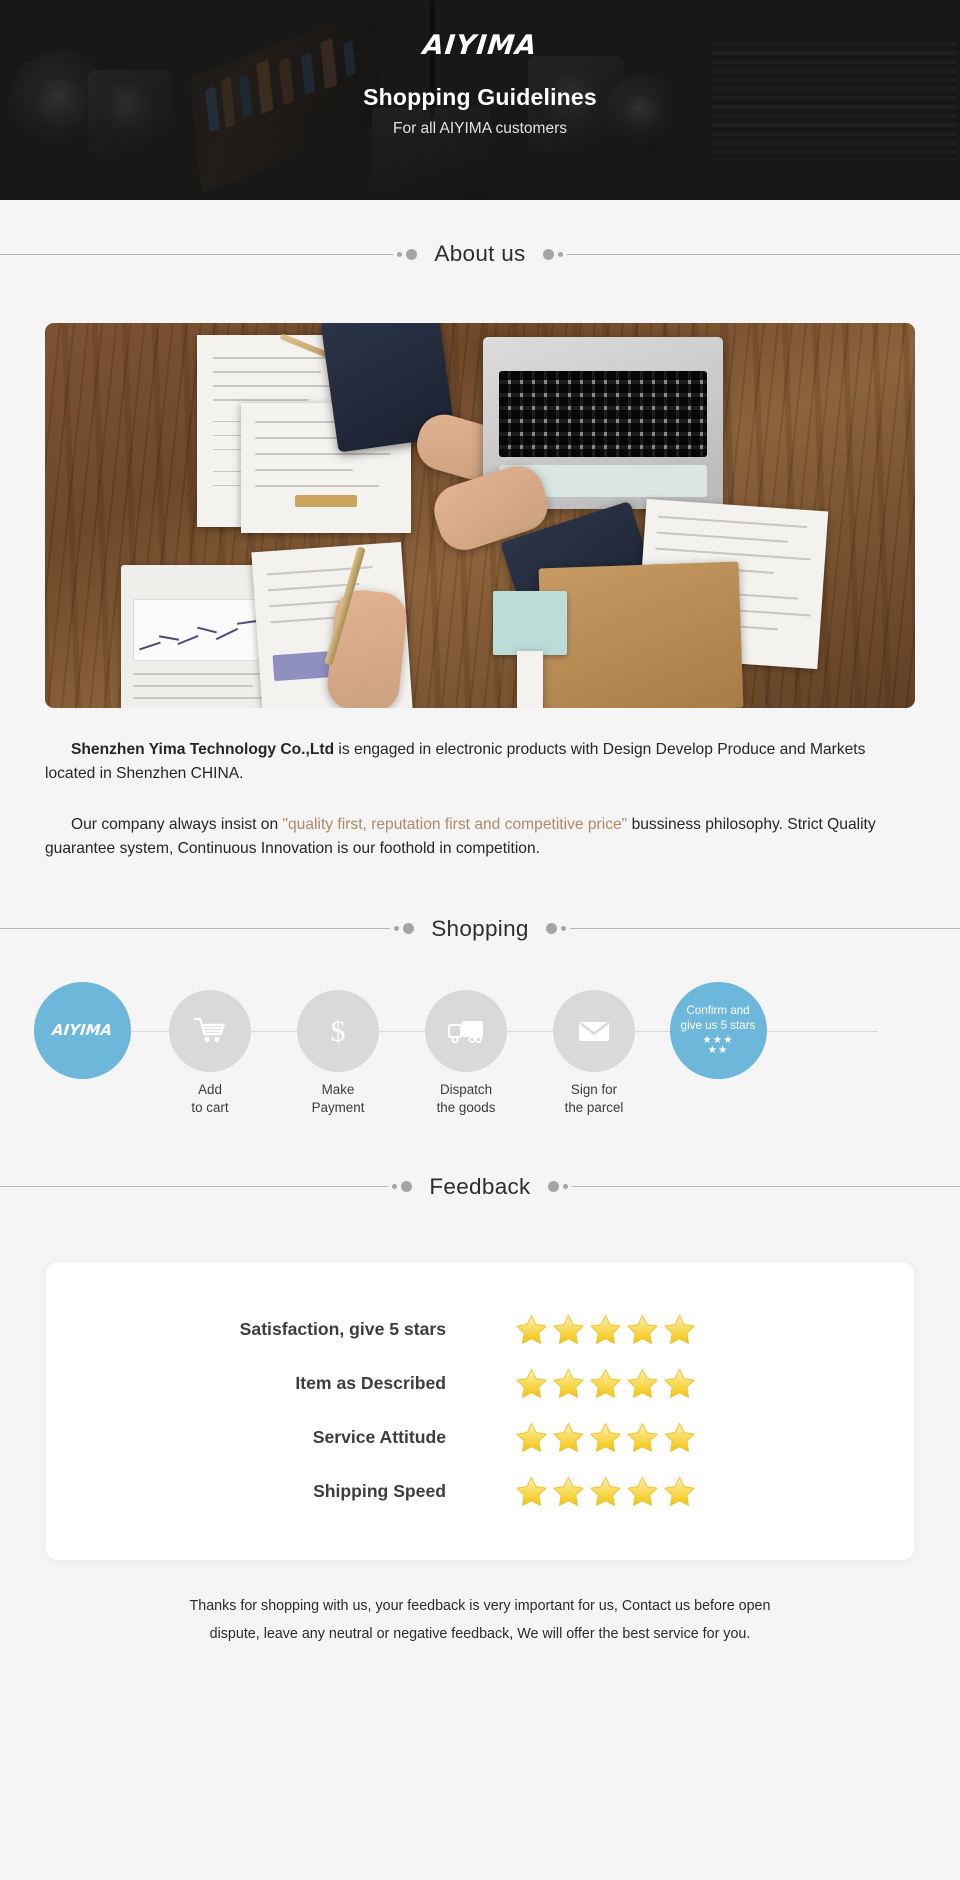 The width and height of the screenshot is (960, 1880). What do you see at coordinates (338, 1098) in the screenshot?
I see `step-label-make-payment: Make Payment` at bounding box center [338, 1098].